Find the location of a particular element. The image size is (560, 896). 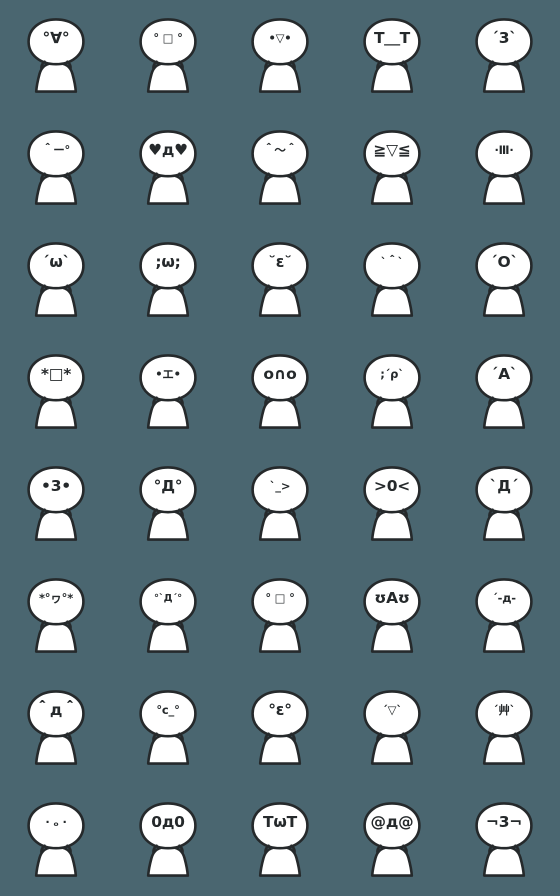

emoji-shocked-de: °Д° is located at coordinates (168, 504).